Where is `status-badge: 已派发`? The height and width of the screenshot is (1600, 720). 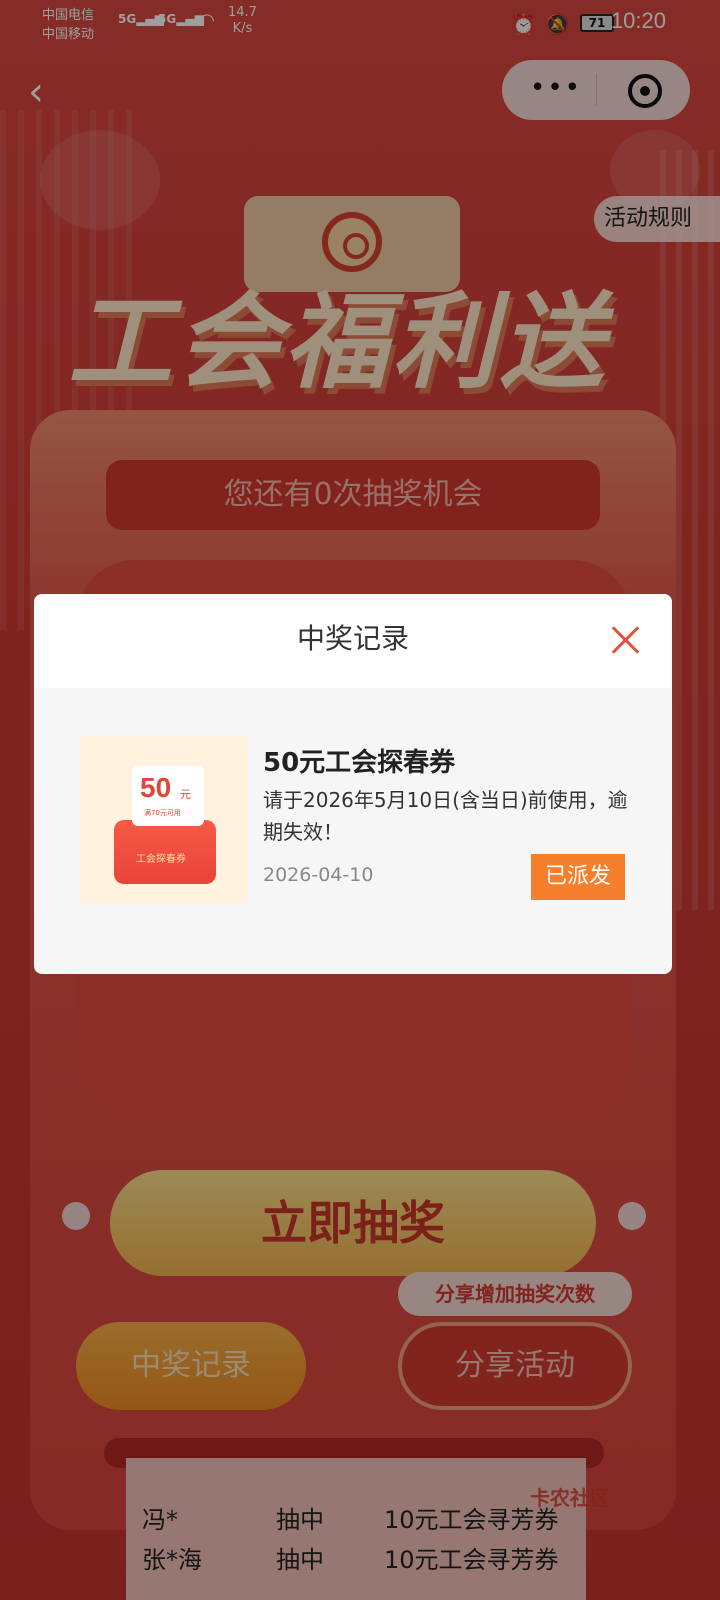
status-badge: 已派发 is located at coordinates (578, 877).